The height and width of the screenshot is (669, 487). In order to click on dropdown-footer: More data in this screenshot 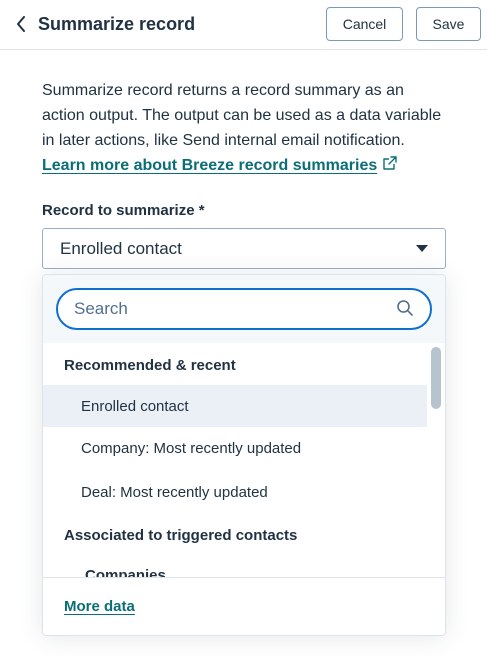, I will do `click(244, 606)`.